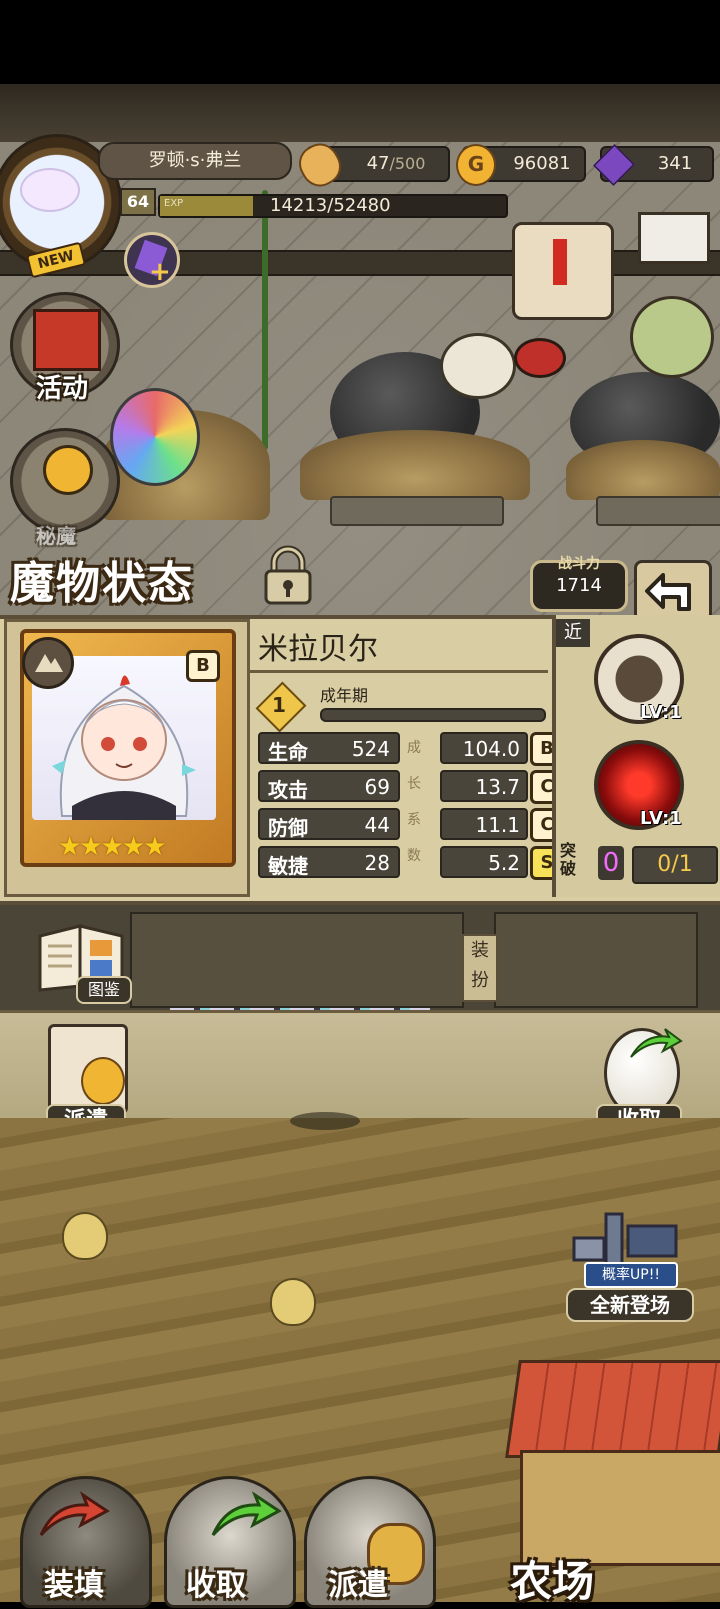  I want to click on monster-type-icon, so click(48, 663).